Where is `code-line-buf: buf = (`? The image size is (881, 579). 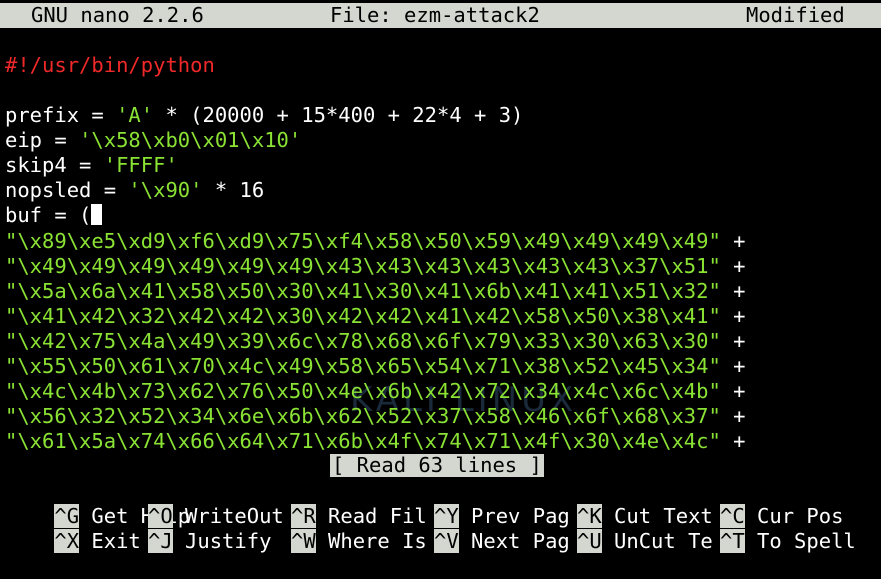 code-line-buf: buf = ( is located at coordinates (54, 215).